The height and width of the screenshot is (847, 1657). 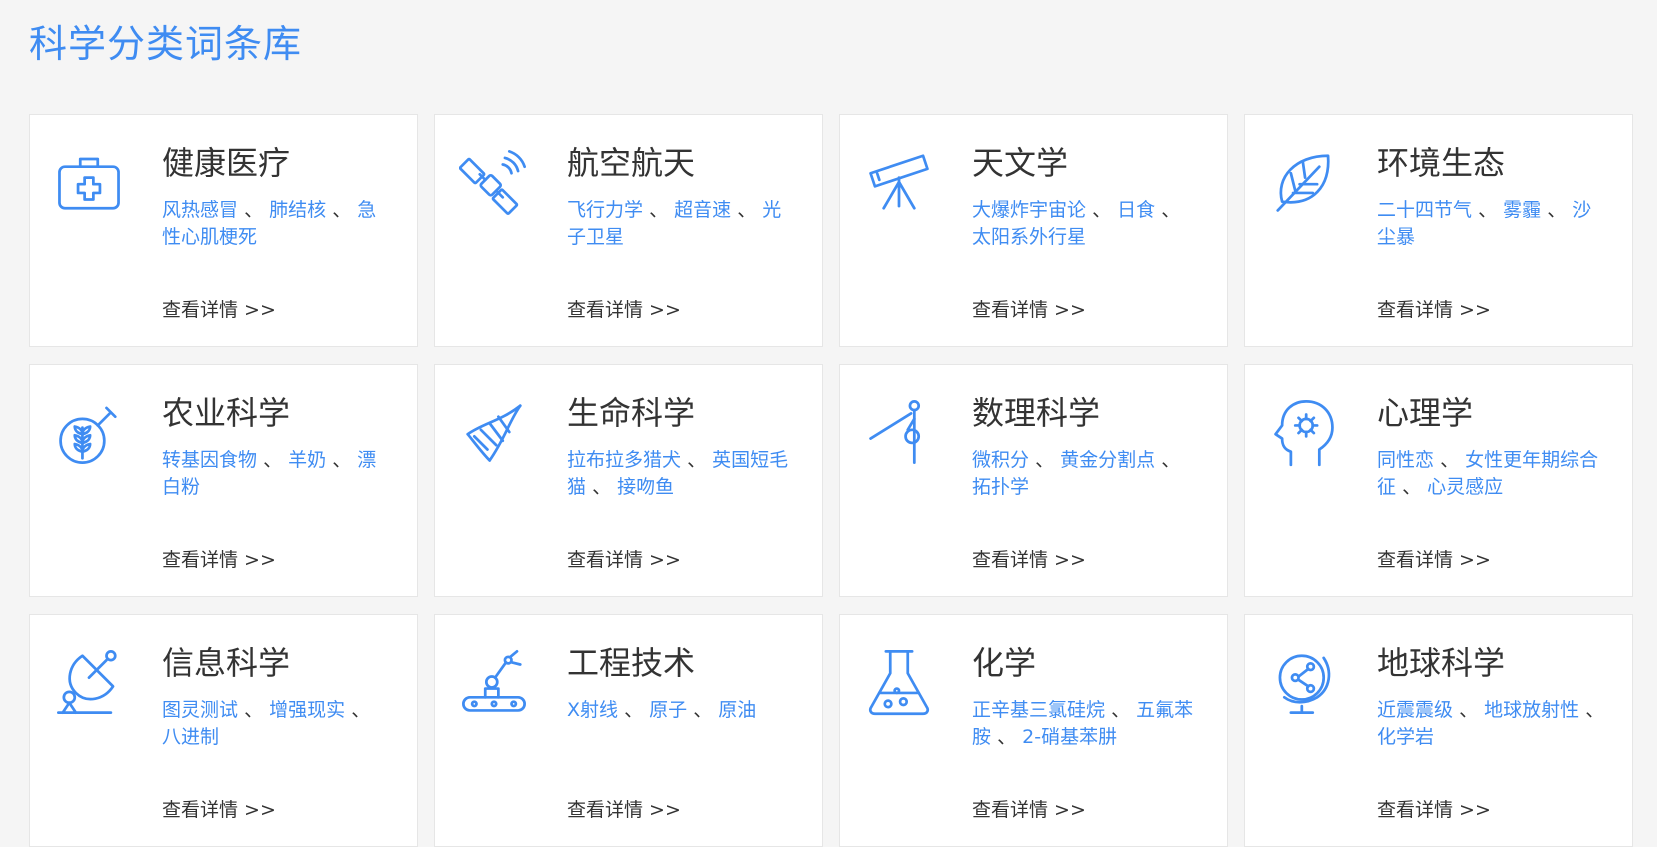 What do you see at coordinates (209, 460) in the screenshot?
I see `term-link: 转基因食物` at bounding box center [209, 460].